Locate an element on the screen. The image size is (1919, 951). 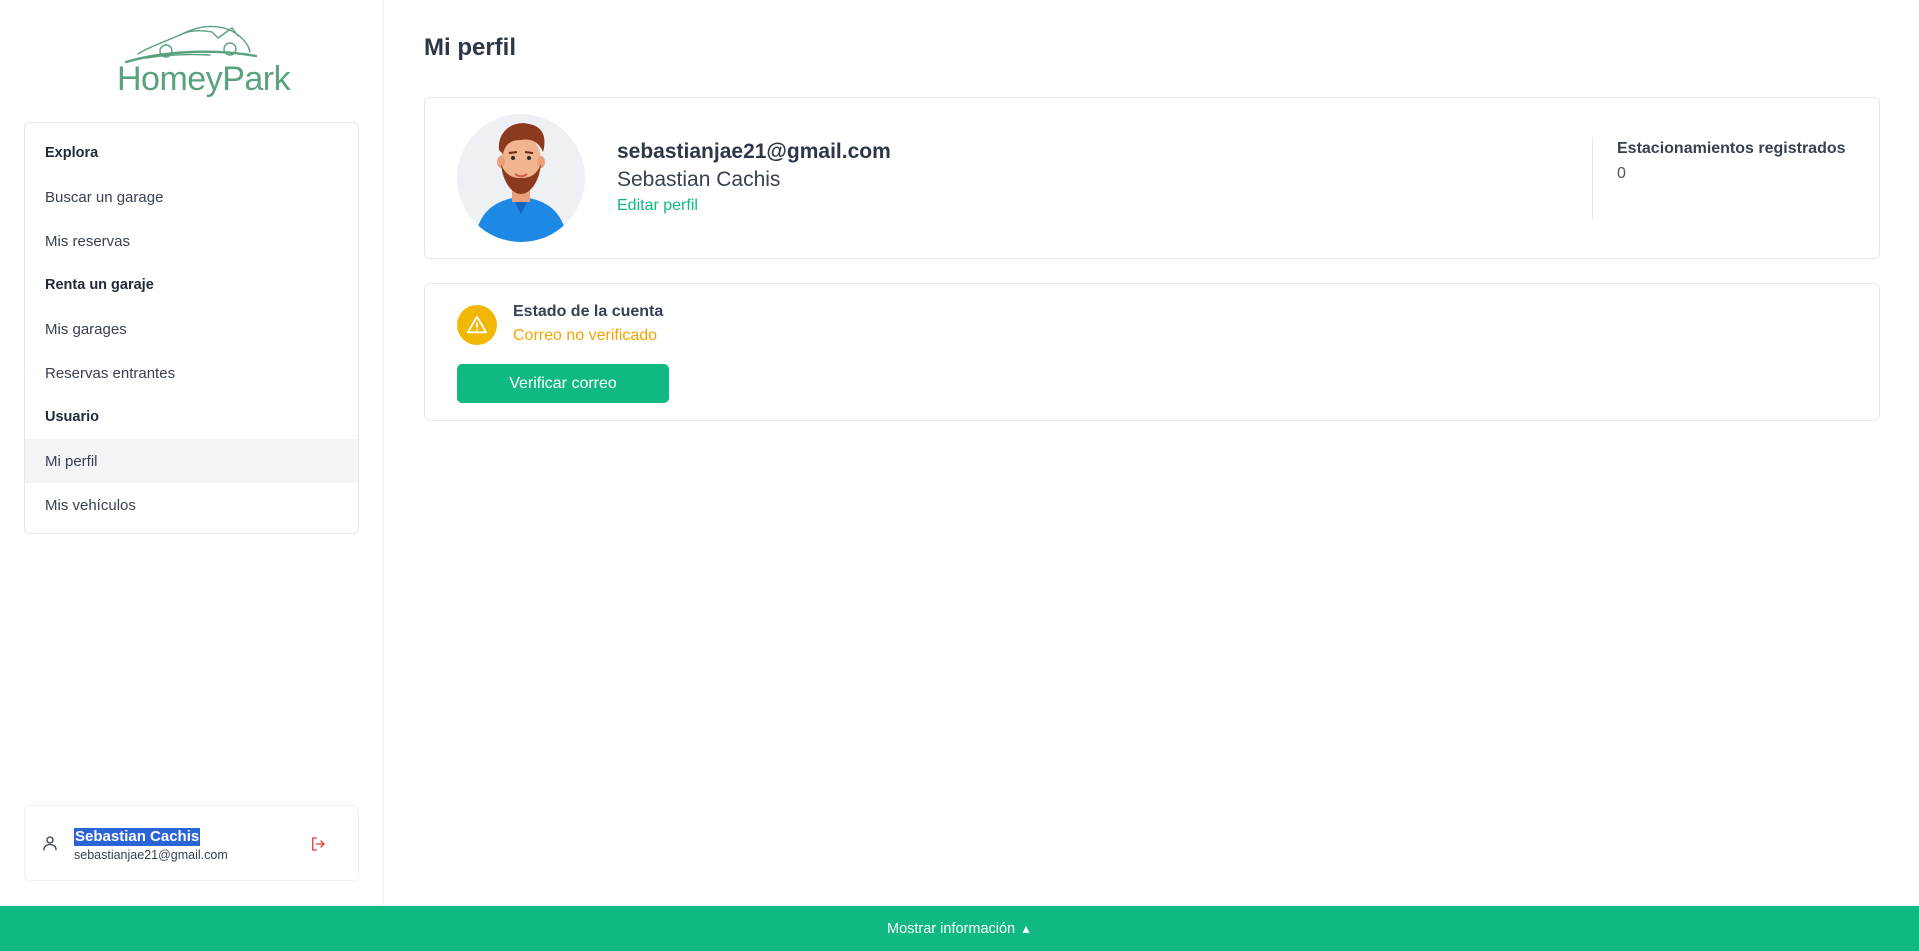
user-name: Sebastian Cachis is located at coordinates (137, 837).